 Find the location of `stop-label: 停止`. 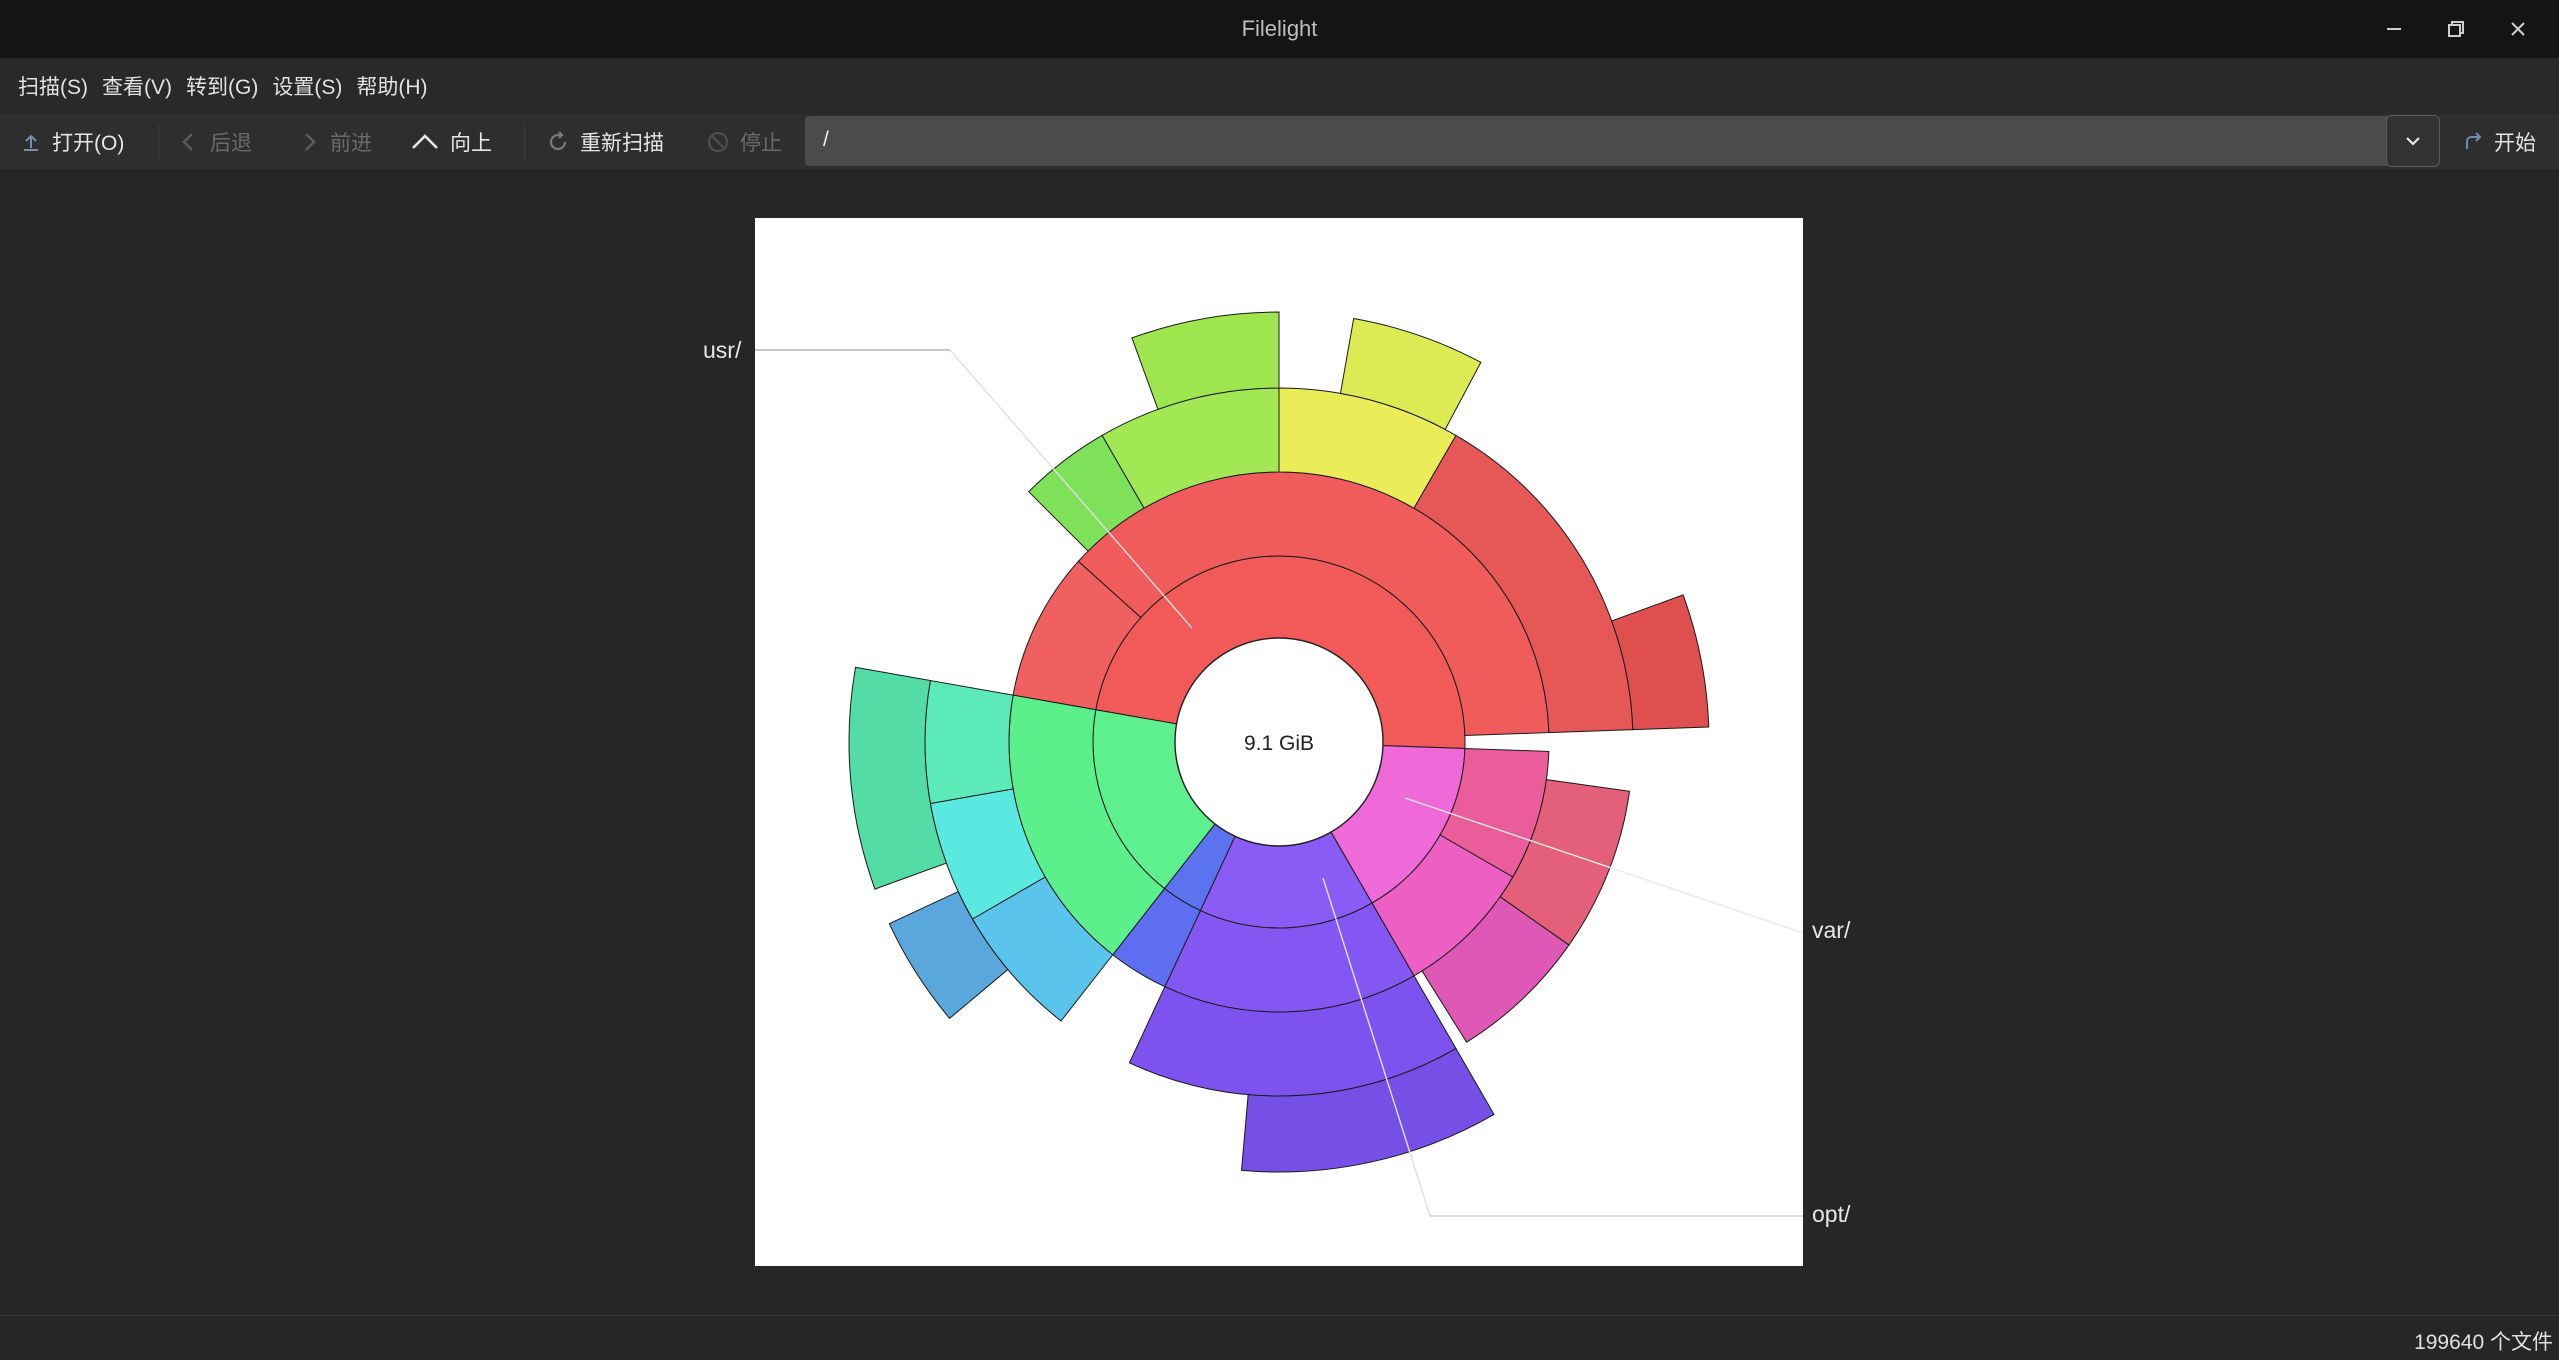

stop-label: 停止 is located at coordinates (761, 143).